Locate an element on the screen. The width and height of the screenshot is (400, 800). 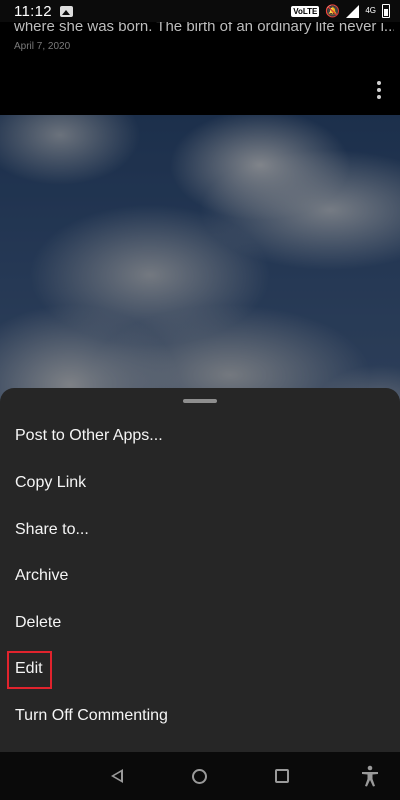
menu-item-archive: Archive is located at coordinates (200, 576).